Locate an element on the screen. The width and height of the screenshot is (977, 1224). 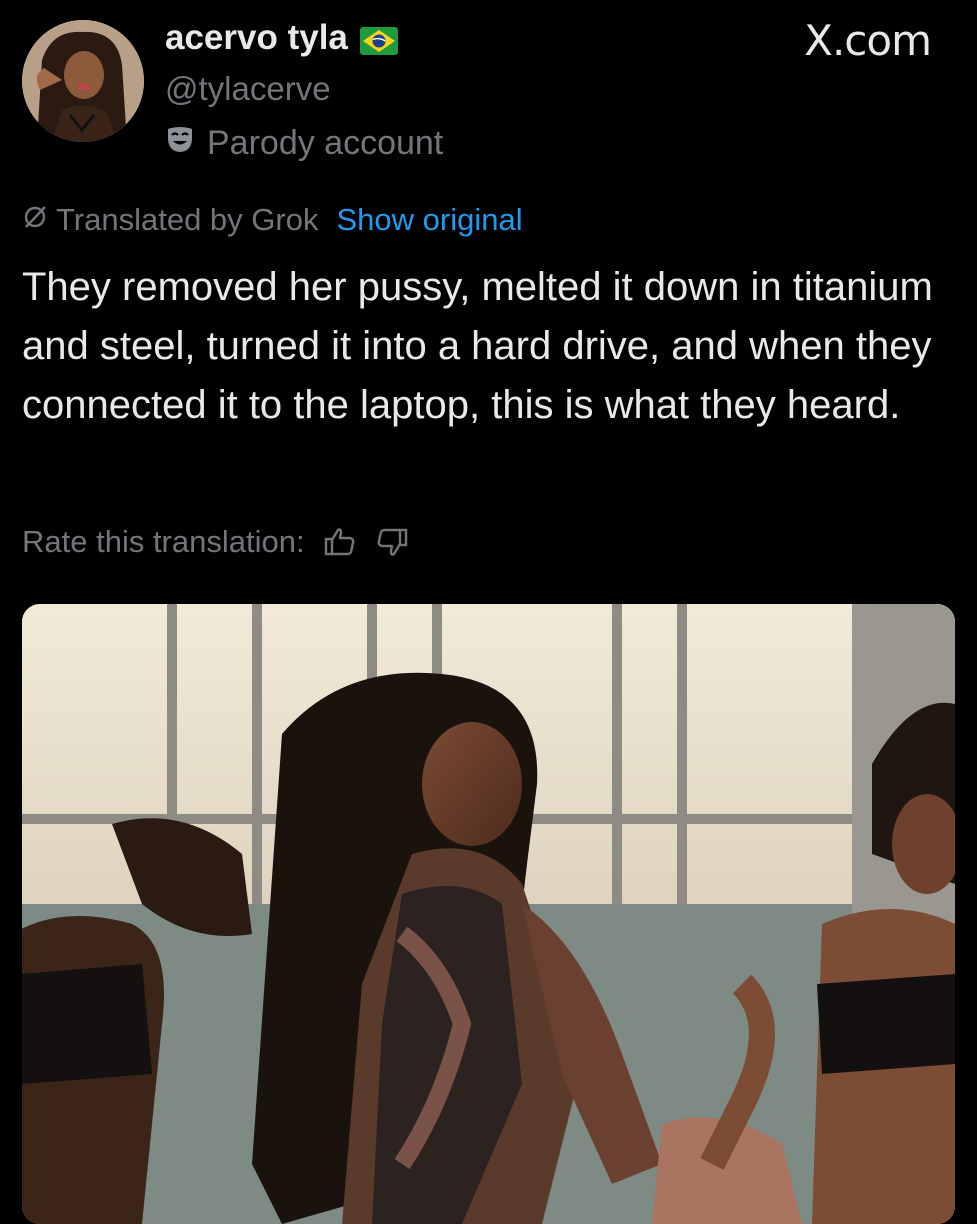
thumbs-up-icon is located at coordinates (340, 542).